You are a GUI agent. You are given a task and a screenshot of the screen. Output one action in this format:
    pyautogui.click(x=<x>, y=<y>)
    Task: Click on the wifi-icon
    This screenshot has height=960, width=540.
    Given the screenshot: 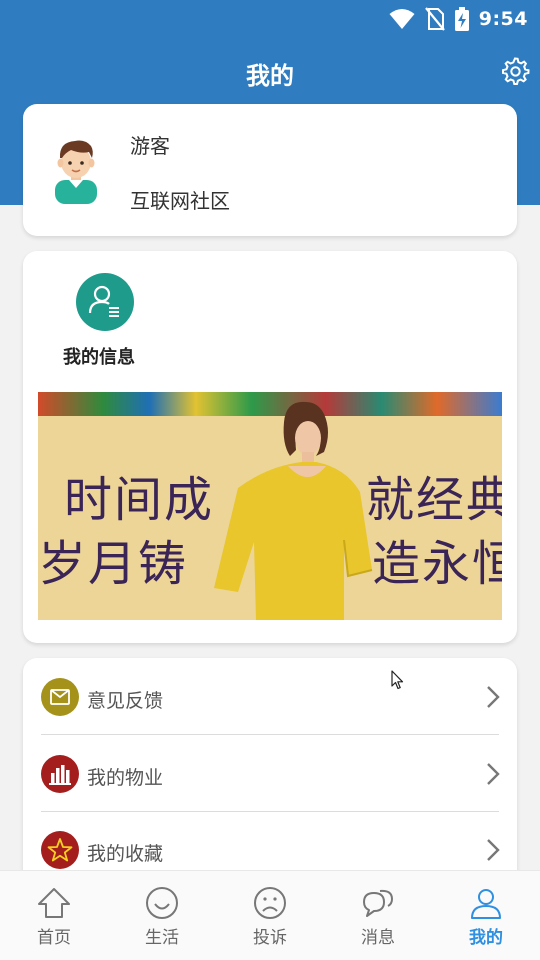 What is the action you would take?
    pyautogui.click(x=402, y=19)
    